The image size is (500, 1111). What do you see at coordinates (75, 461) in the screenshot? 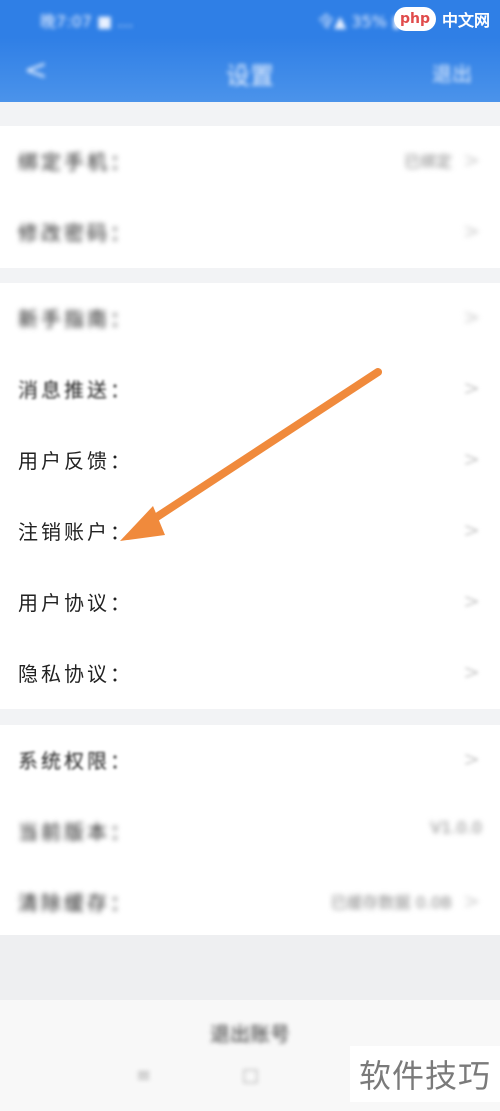
I see `setting-label: 用户反馈：` at bounding box center [75, 461].